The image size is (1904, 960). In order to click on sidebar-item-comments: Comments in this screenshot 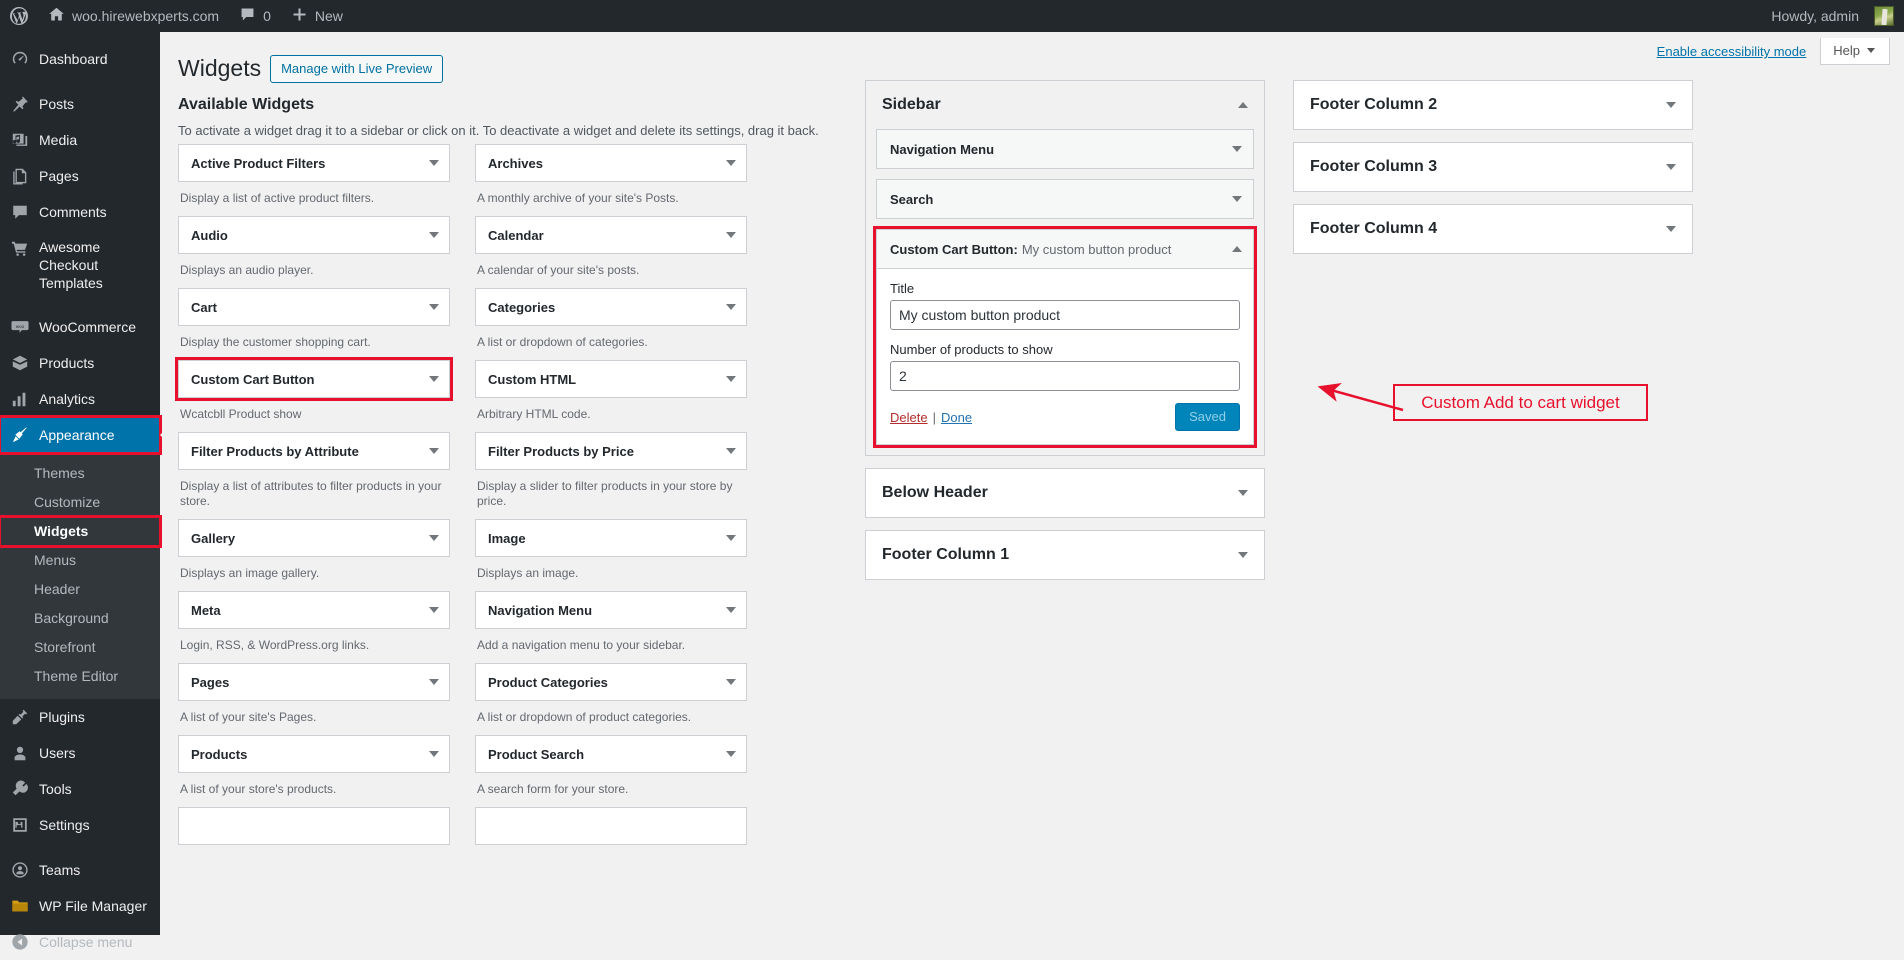, I will do `click(80, 212)`.